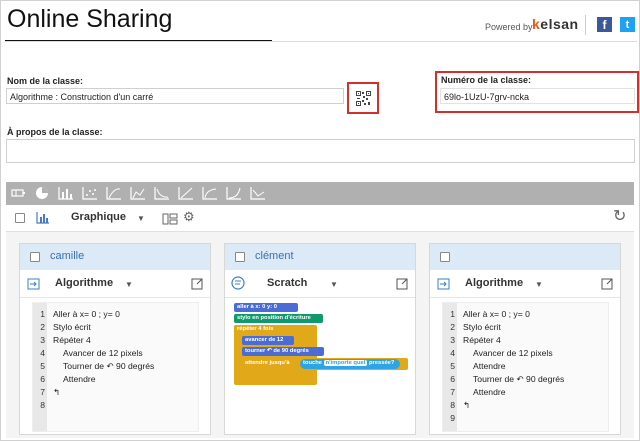 Image resolution: width=640 pixels, height=441 pixels. I want to click on facebook-icon: f, so click(604, 24).